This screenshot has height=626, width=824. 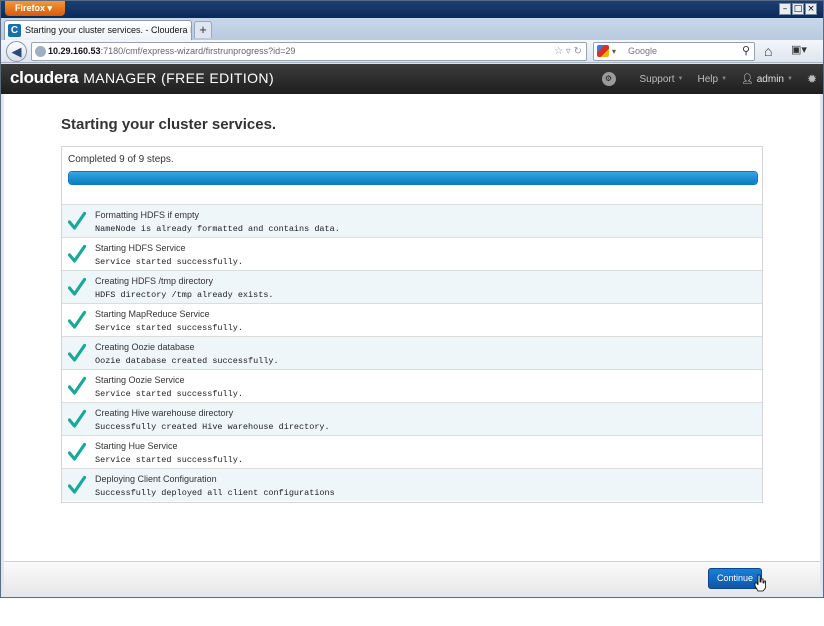 What do you see at coordinates (674, 51) in the screenshot?
I see `search-bar: ▾ Google ⚲` at bounding box center [674, 51].